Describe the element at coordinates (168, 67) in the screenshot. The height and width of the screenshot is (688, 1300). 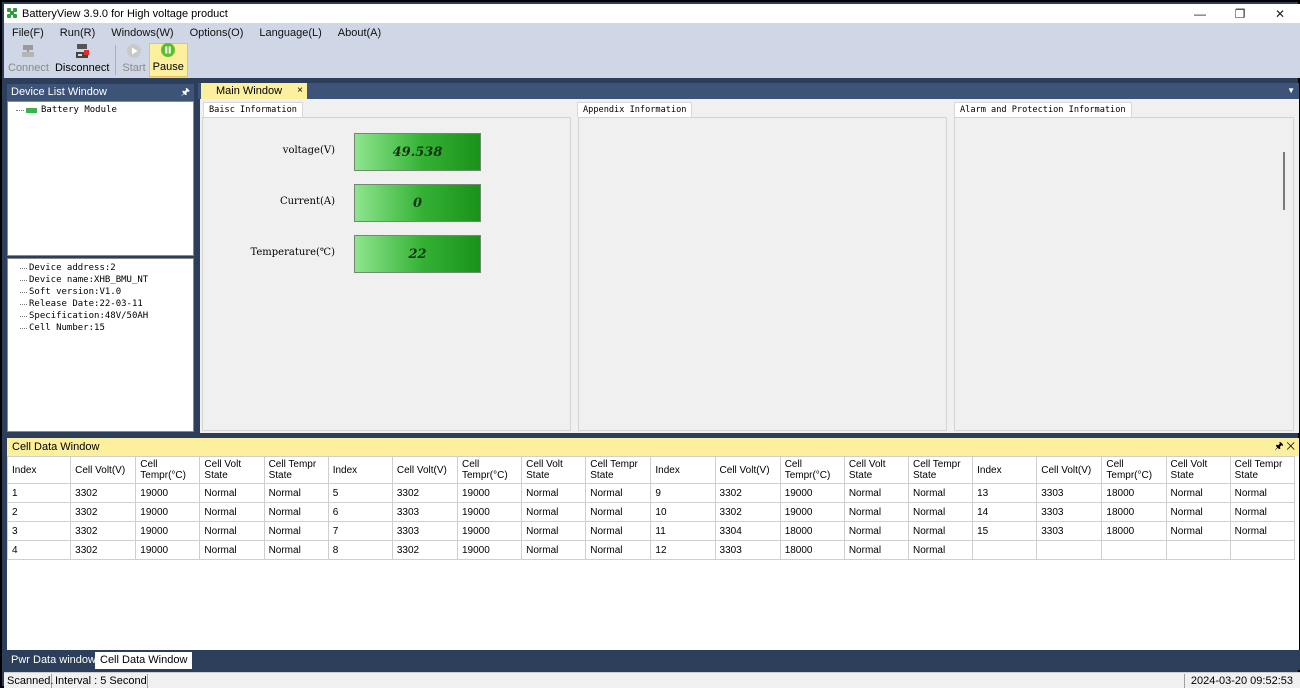
I see `pause-label: Pause` at that location.